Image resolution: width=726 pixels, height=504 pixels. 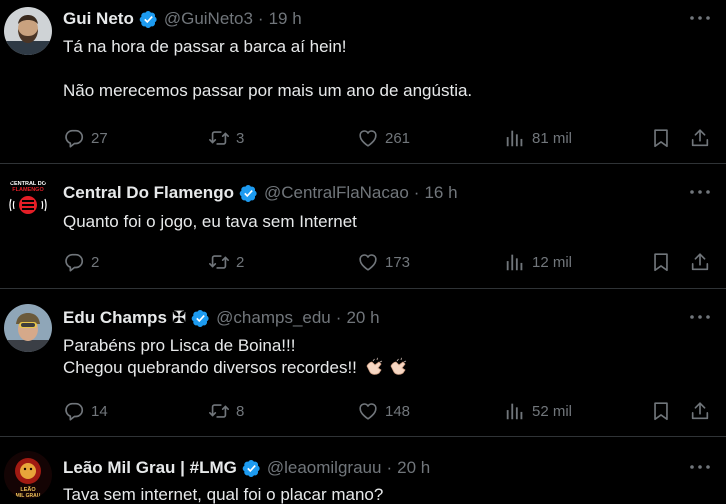 I want to click on reply-count: 2, so click(x=95, y=262).